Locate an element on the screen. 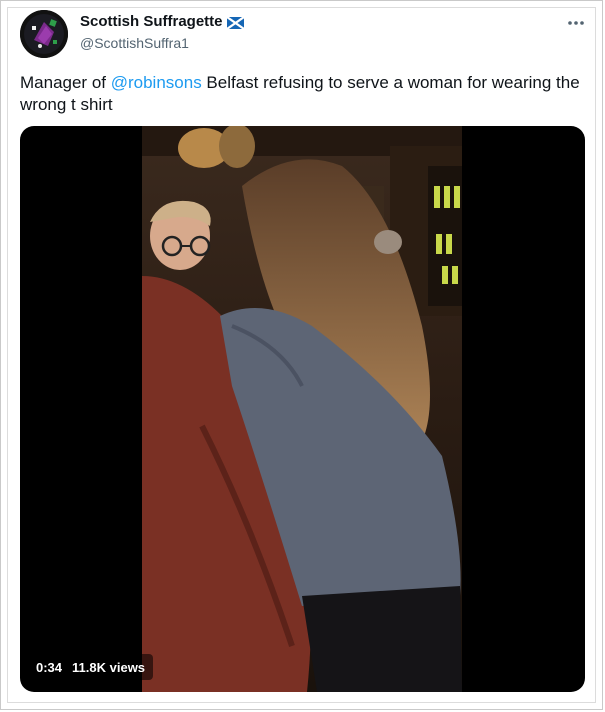  scotland-flag-icon is located at coordinates (235, 23).